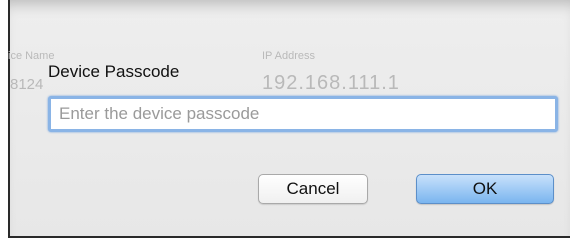 This screenshot has height=243, width=574. What do you see at coordinates (114, 71) in the screenshot?
I see `dialog-title: Device Passcode` at bounding box center [114, 71].